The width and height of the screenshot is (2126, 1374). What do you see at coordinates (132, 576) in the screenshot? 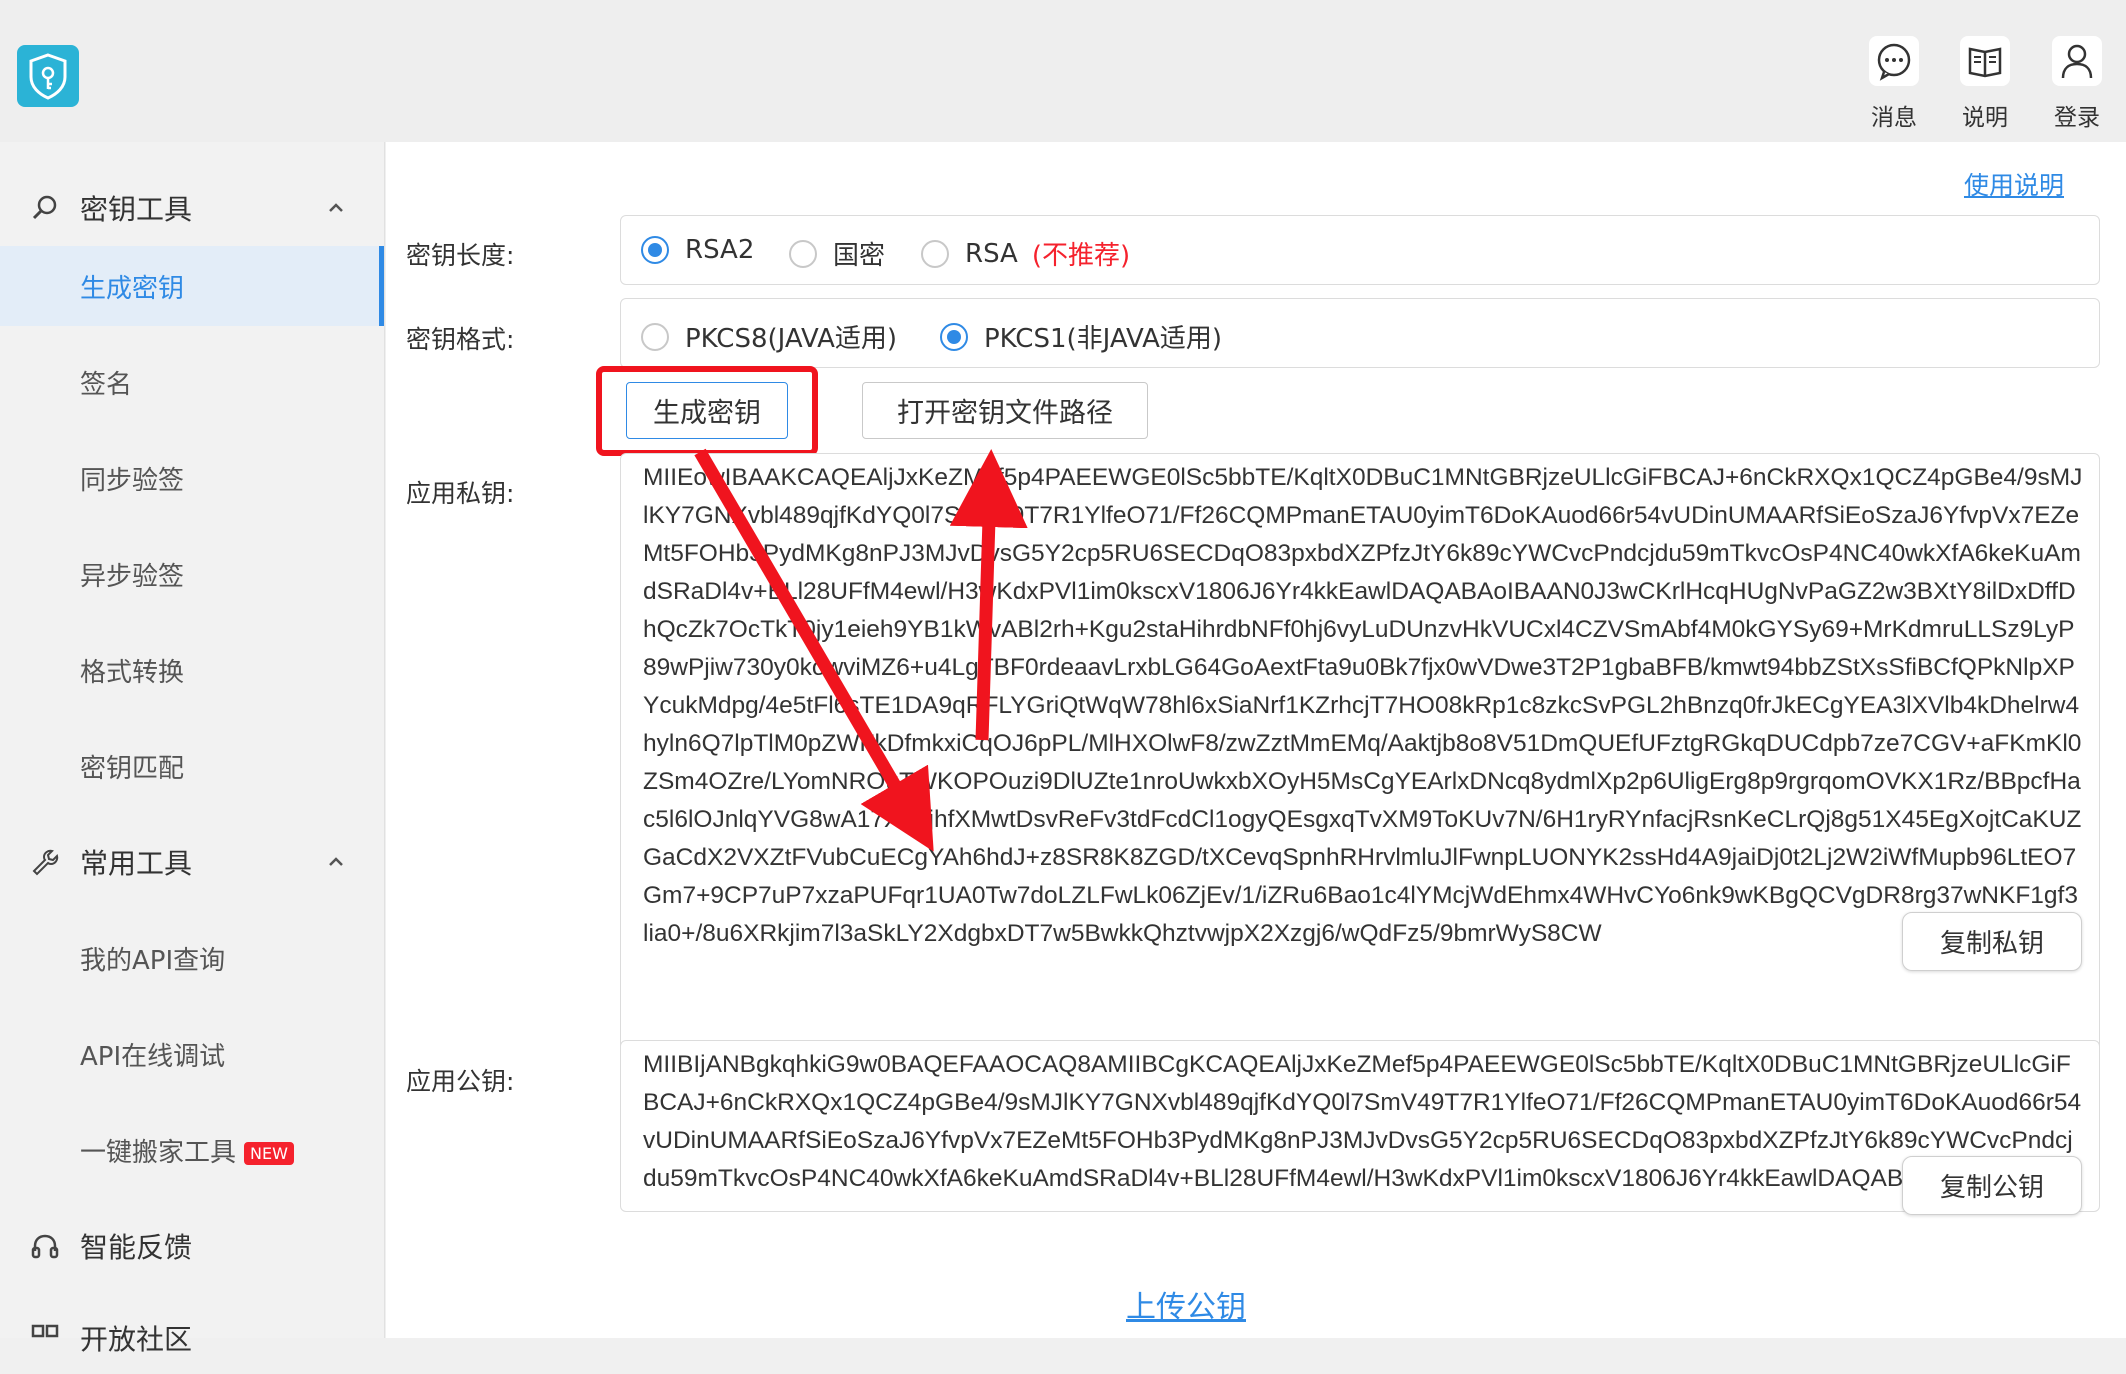
I see `sidebar-item-label: 异步验签` at bounding box center [132, 576].